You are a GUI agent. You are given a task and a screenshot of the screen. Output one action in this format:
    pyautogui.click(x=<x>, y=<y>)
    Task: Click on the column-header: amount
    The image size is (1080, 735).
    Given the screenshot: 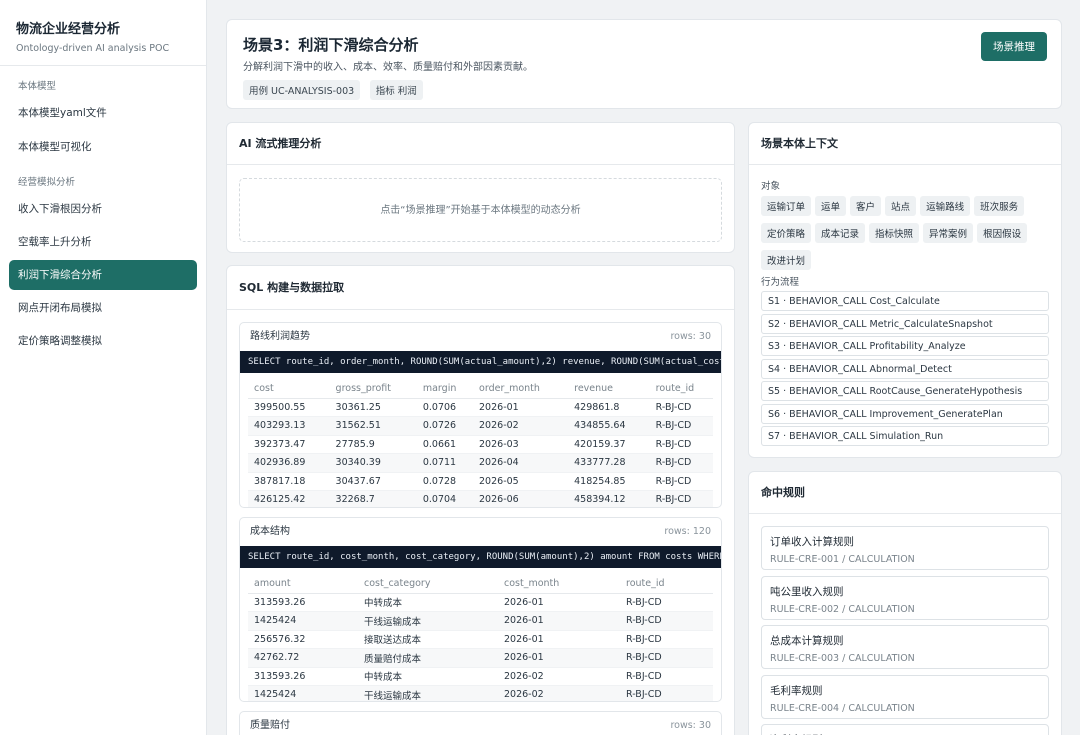 What is the action you would take?
    pyautogui.click(x=303, y=584)
    